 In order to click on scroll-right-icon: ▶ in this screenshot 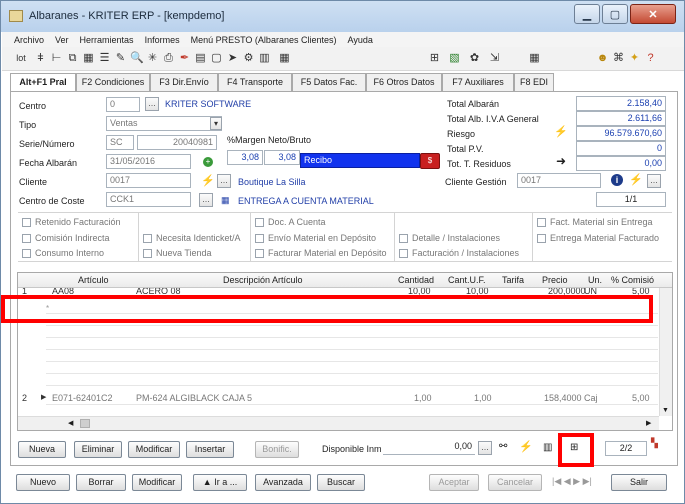, I will do `click(648, 423)`.